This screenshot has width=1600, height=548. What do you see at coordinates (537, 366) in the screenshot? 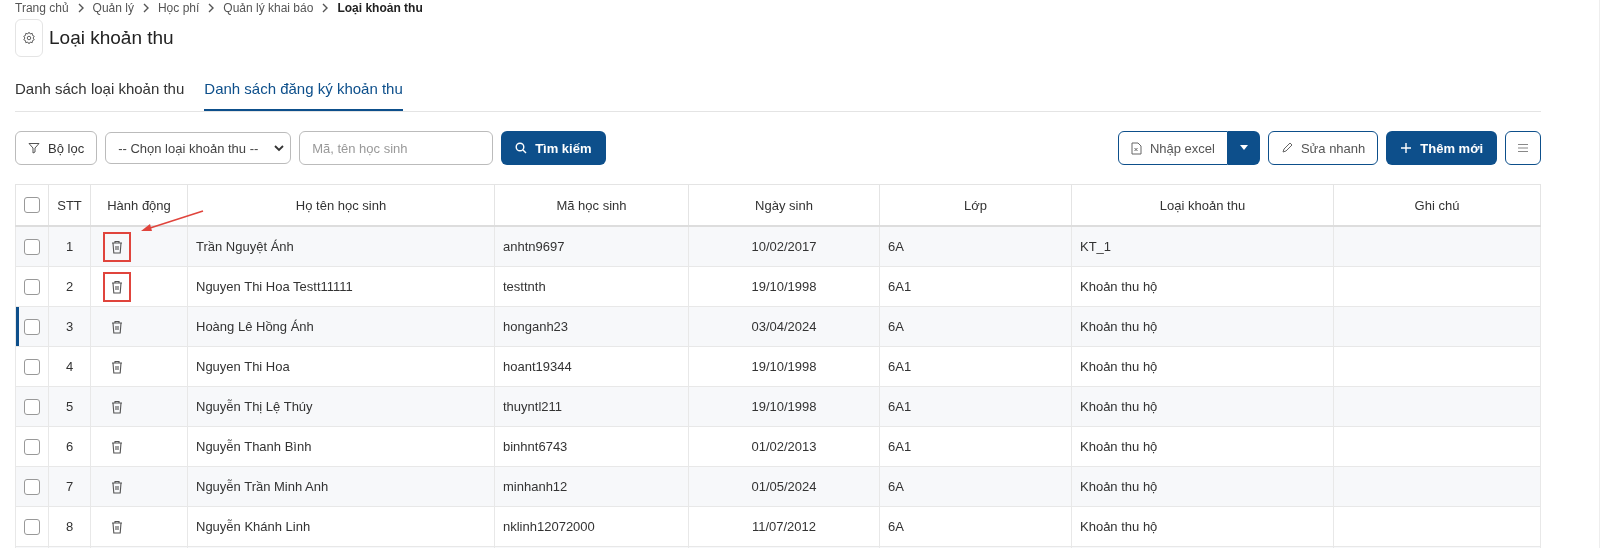
I see `table-cell: hoant19344` at bounding box center [537, 366].